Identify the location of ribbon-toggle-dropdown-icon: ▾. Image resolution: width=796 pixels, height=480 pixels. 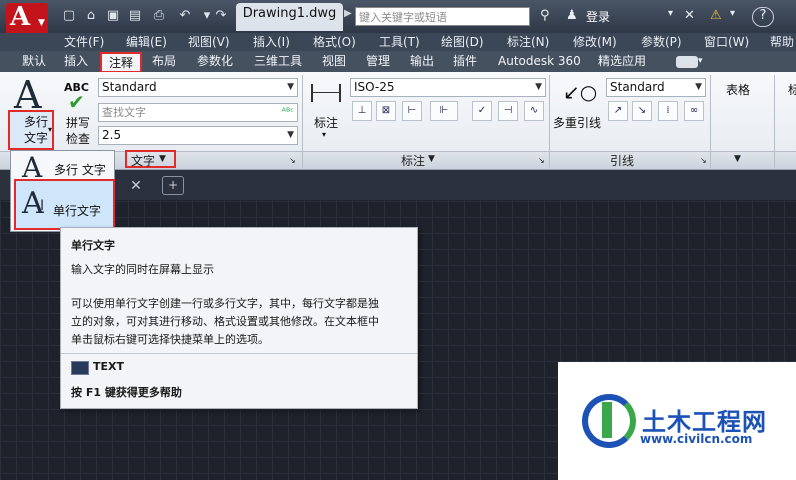
(700, 61).